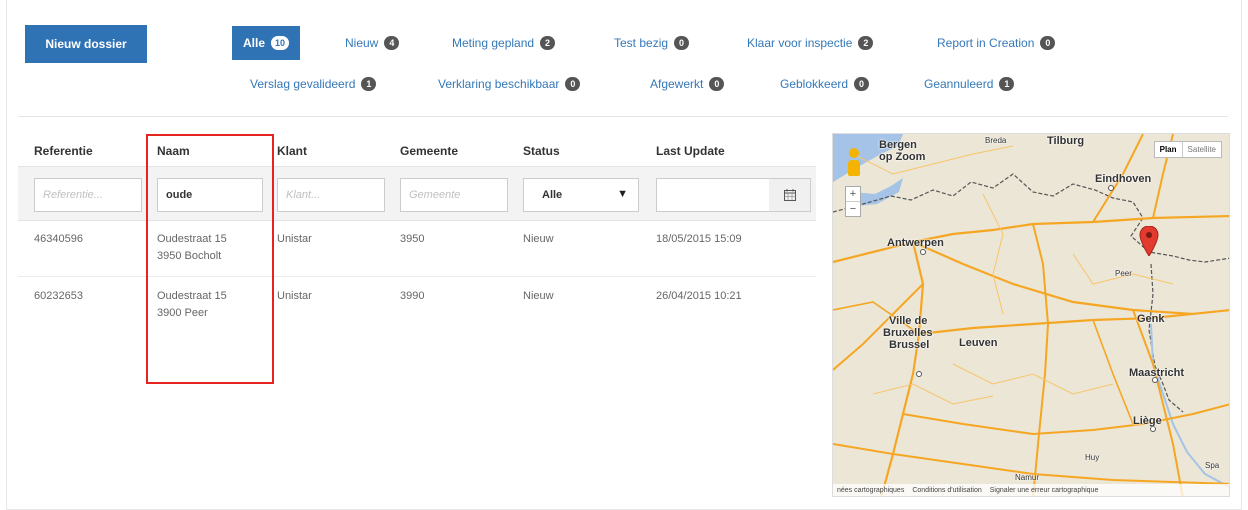 This screenshot has width=1248, height=510. What do you see at coordinates (280, 43) in the screenshot?
I see `filter-count-badge: 10` at bounding box center [280, 43].